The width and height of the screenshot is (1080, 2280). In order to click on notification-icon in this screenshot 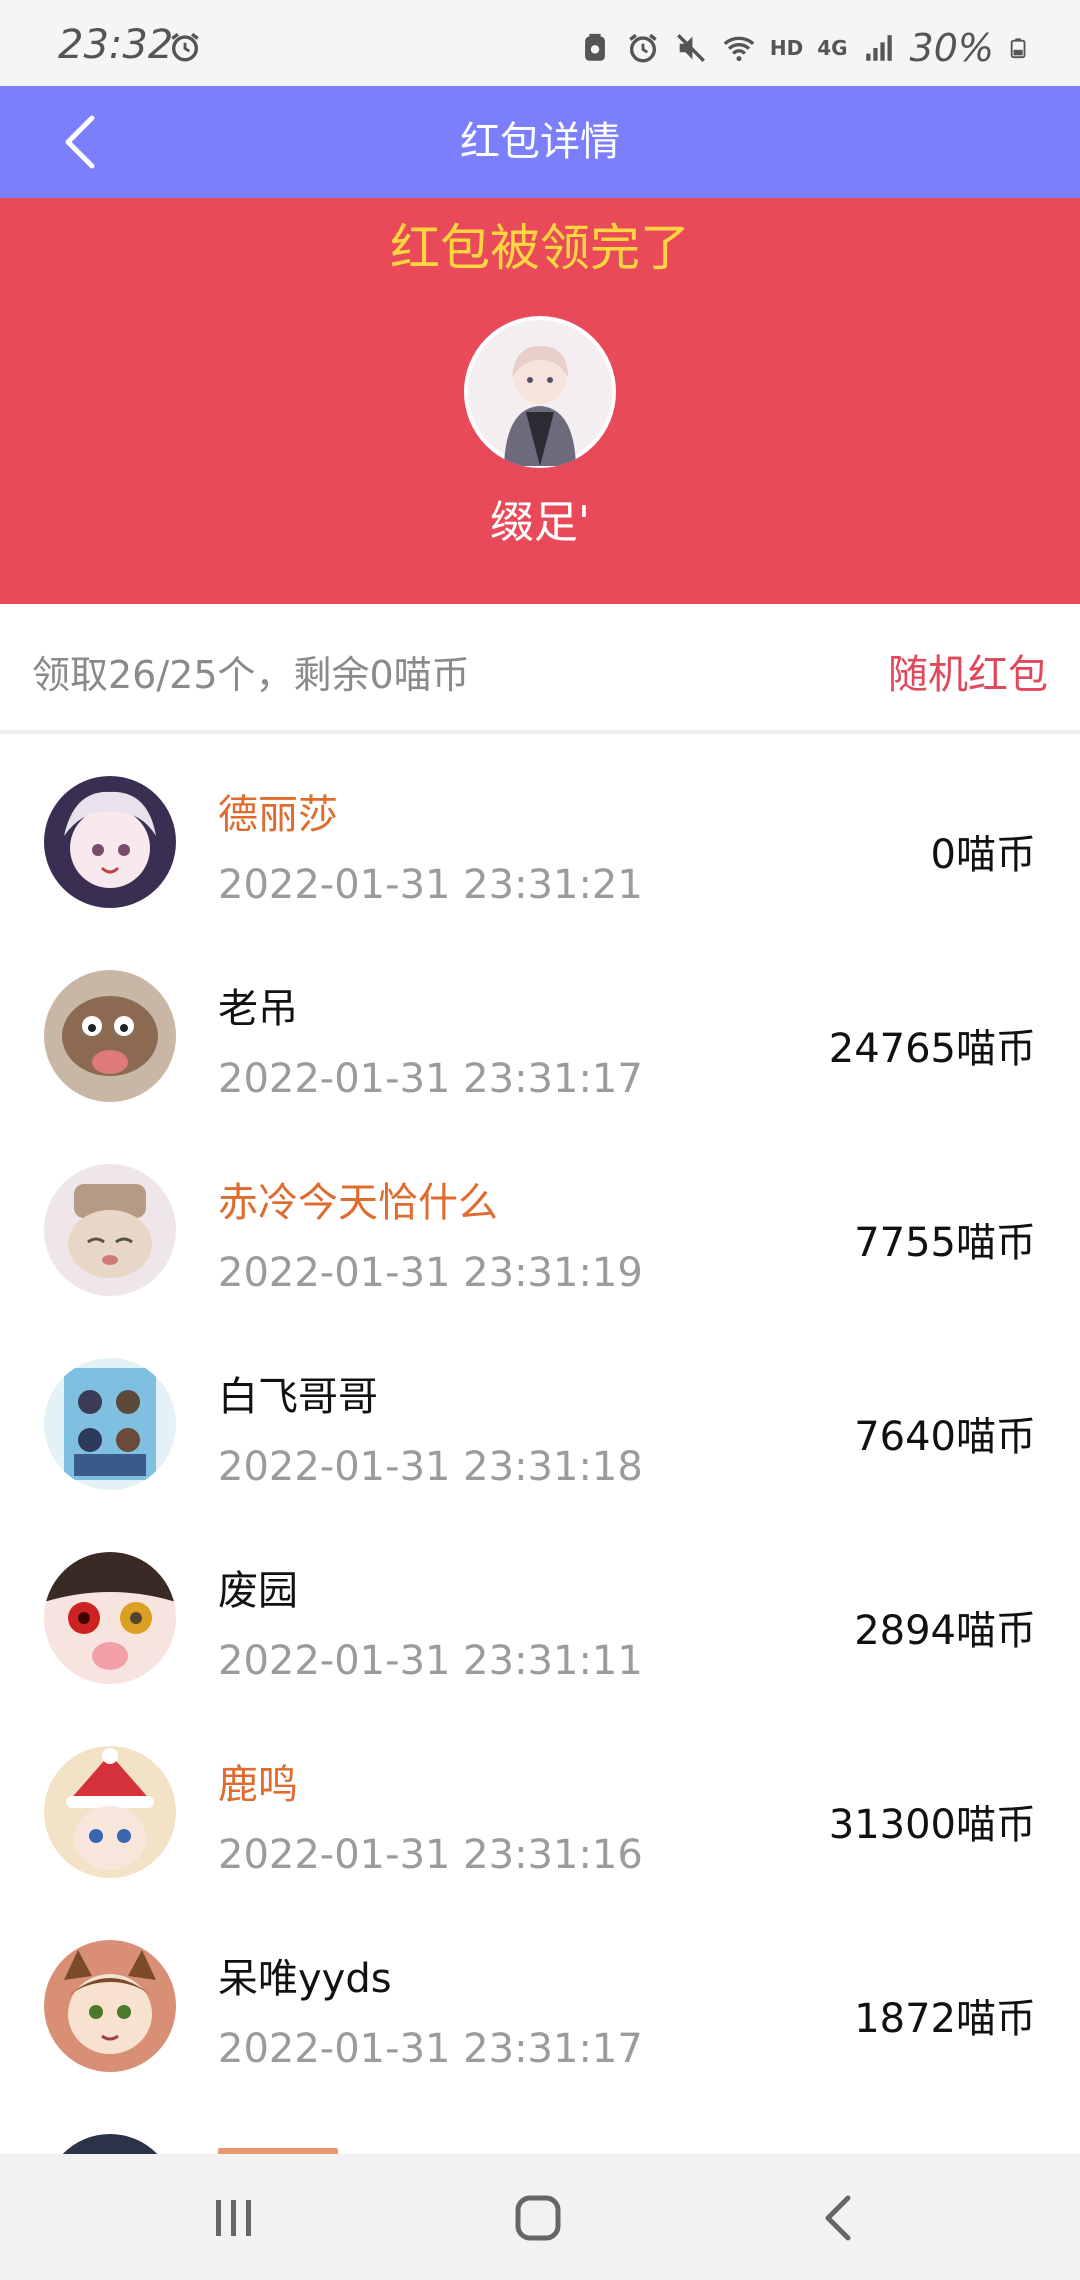, I will do `click(594, 47)`.